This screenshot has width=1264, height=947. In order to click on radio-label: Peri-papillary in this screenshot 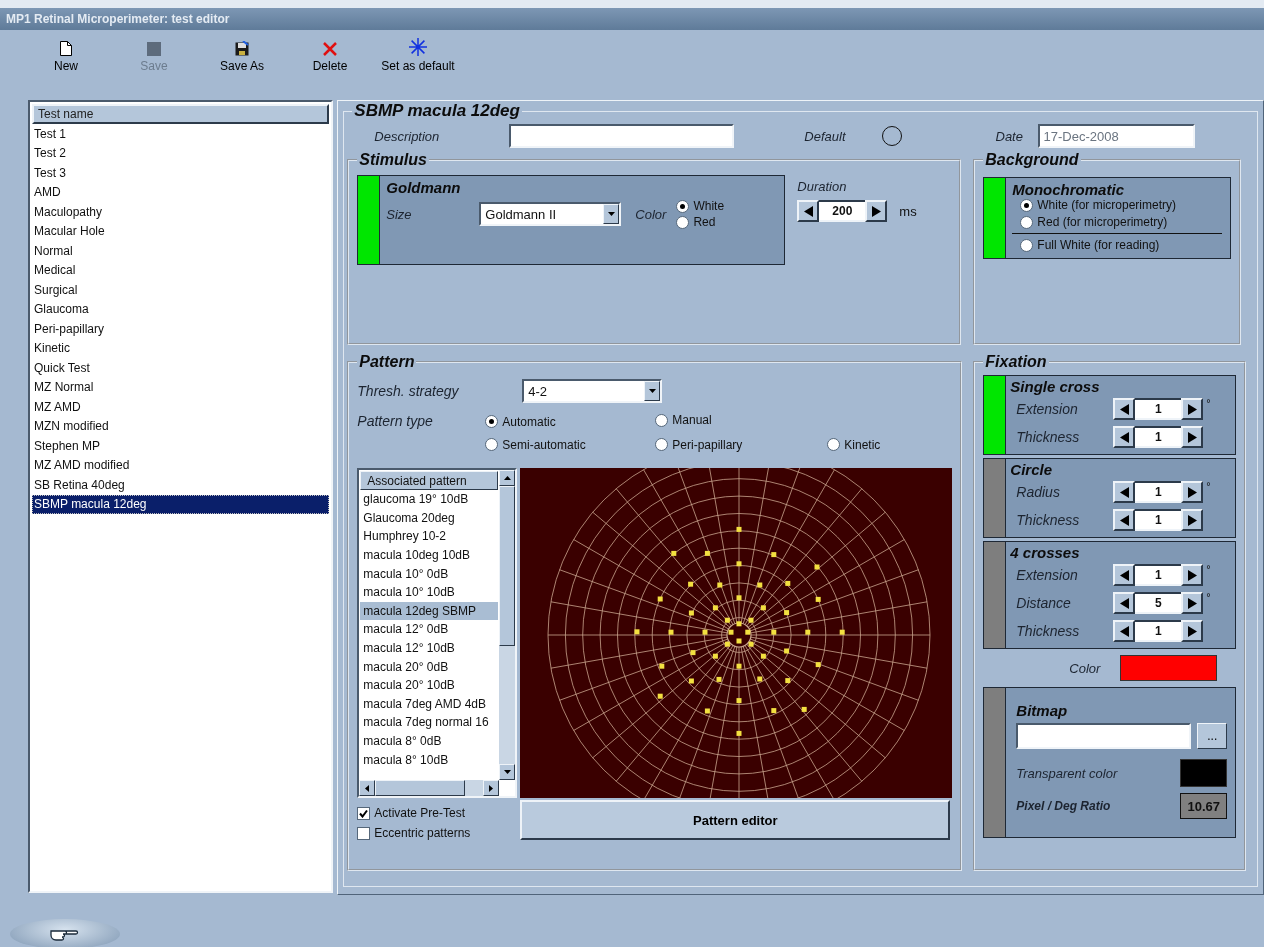, I will do `click(707, 444)`.